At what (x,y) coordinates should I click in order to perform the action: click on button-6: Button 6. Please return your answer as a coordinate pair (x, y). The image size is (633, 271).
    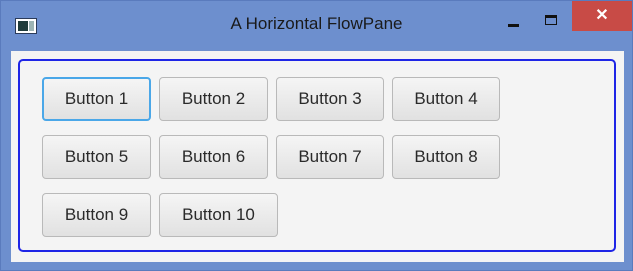
    Looking at the image, I should click on (213, 157).